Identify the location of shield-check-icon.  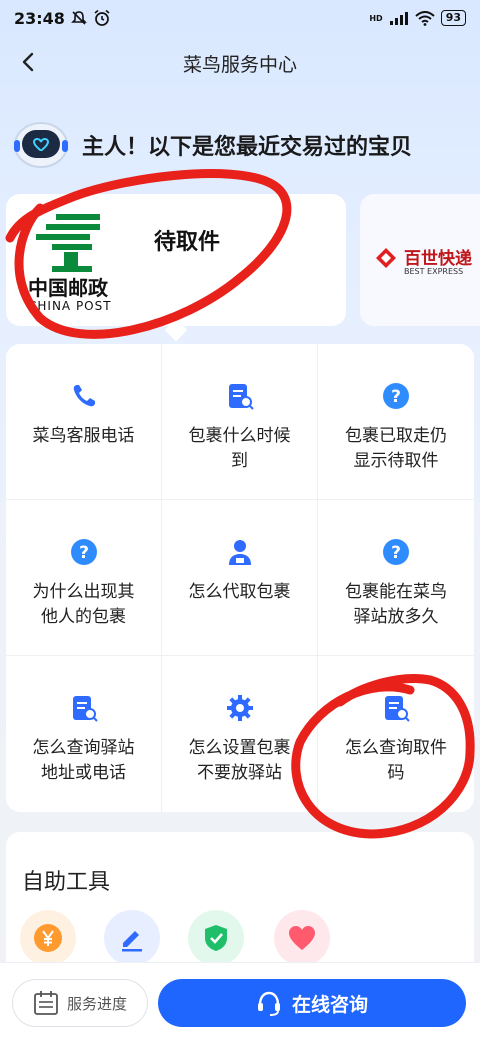
(216, 938).